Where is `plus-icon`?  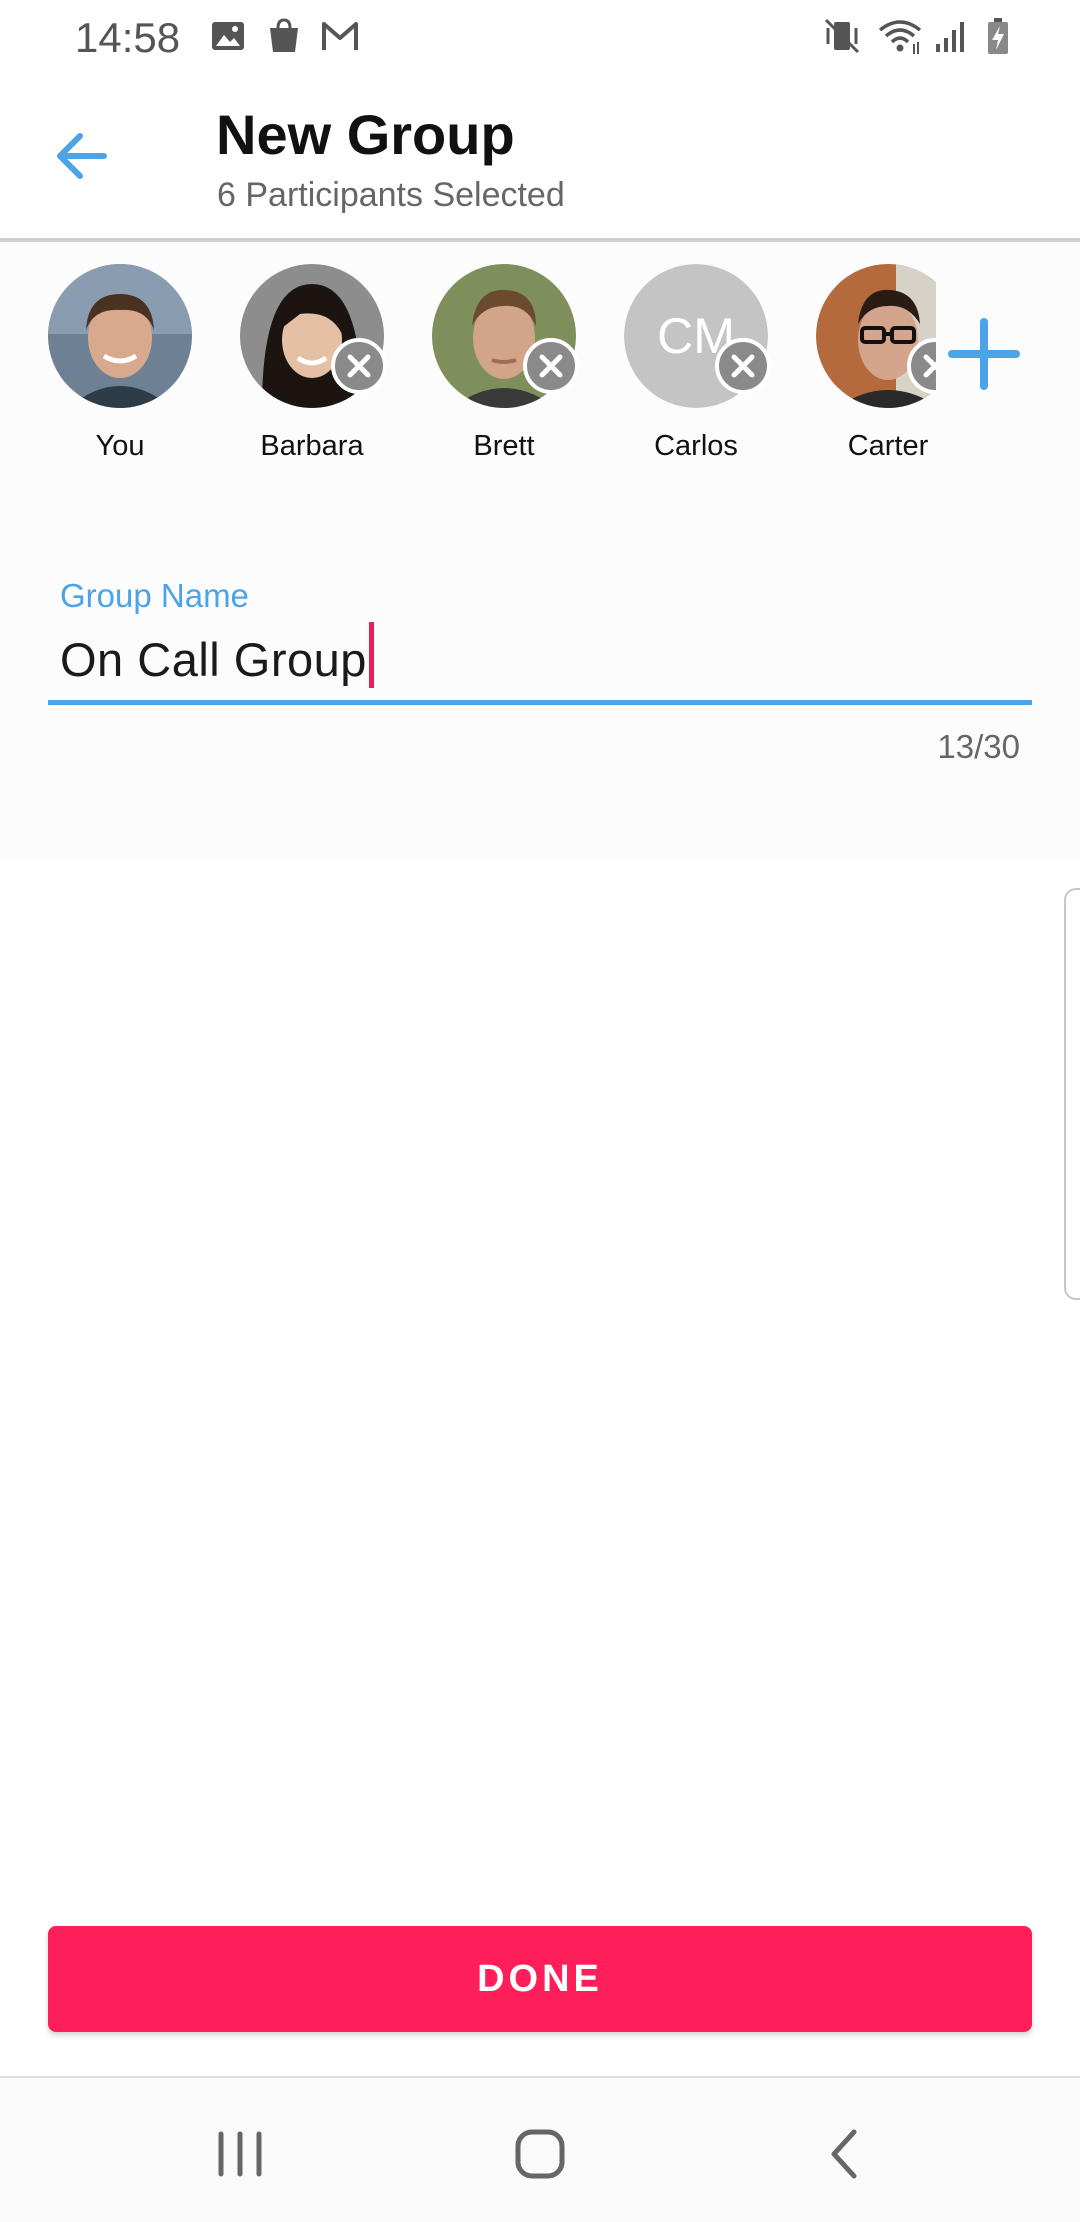 plus-icon is located at coordinates (984, 354).